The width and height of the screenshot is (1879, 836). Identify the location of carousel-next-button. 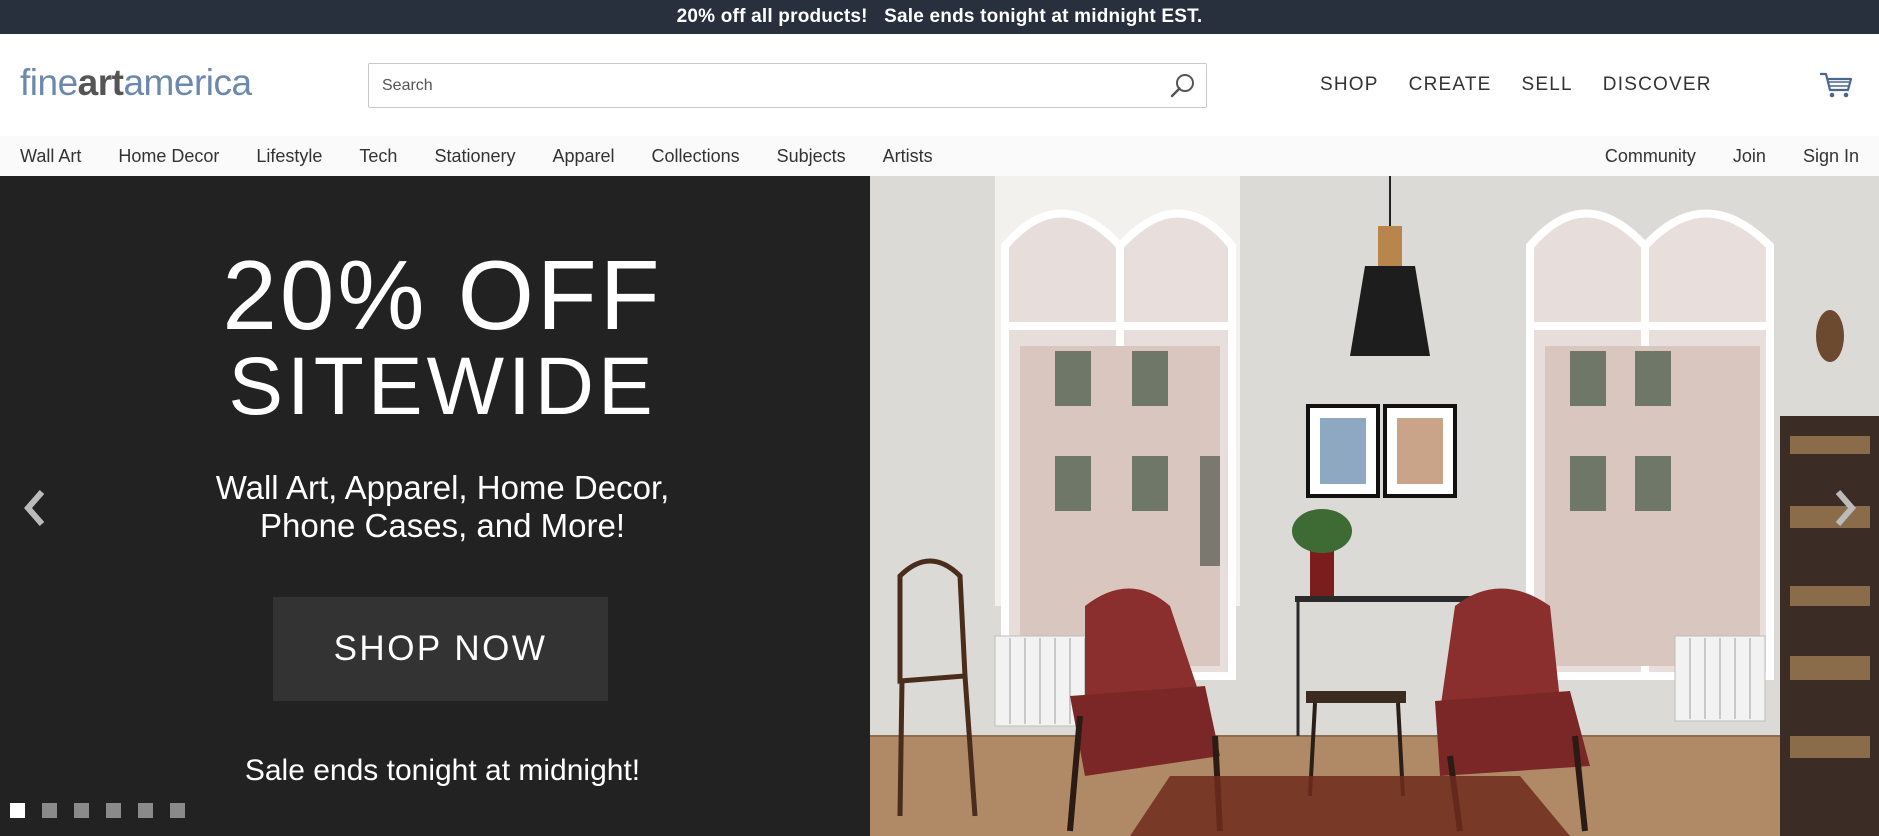
(1845, 508).